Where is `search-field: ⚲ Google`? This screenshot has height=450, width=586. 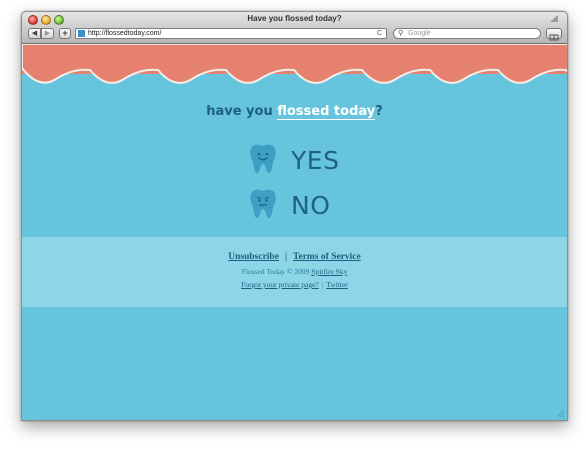 search-field: ⚲ Google is located at coordinates (467, 33).